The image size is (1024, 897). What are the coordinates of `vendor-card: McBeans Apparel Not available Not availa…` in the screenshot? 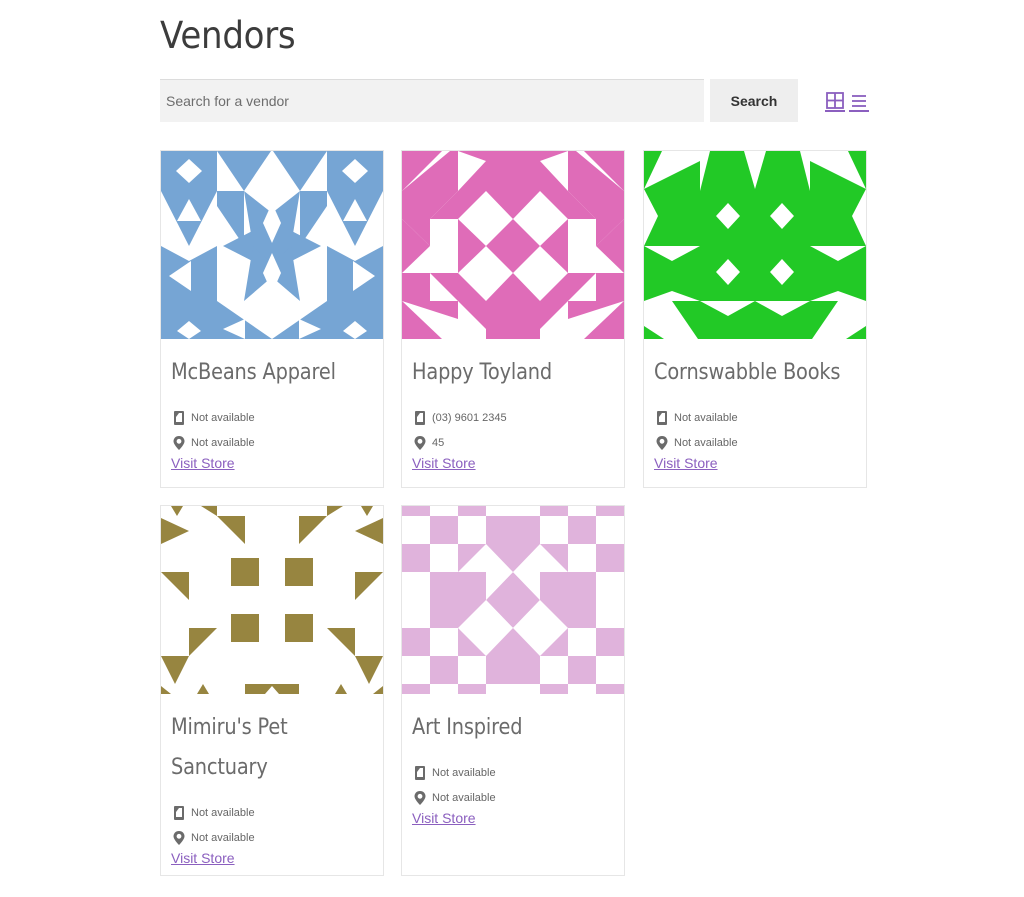 It's located at (272, 319).